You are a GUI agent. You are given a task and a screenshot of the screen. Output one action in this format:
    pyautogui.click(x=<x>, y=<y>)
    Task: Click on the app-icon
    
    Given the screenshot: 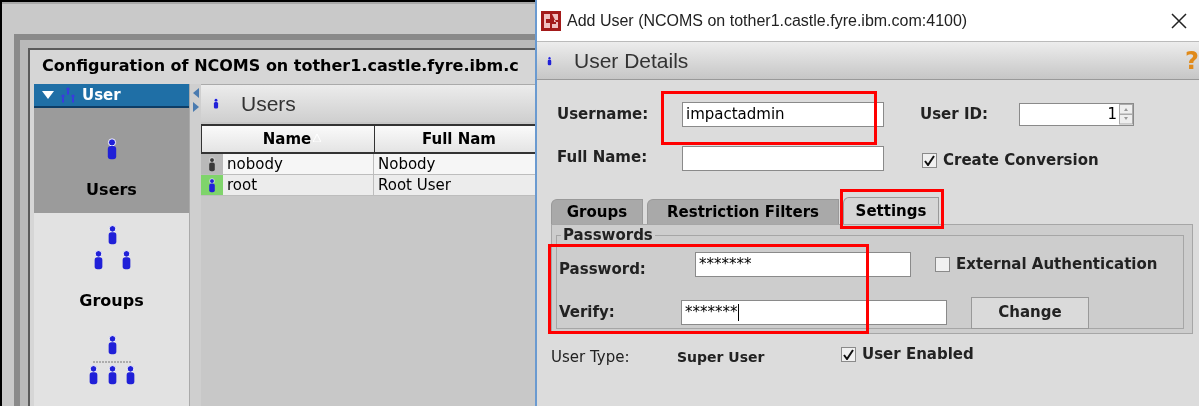 What is the action you would take?
    pyautogui.click(x=551, y=20)
    